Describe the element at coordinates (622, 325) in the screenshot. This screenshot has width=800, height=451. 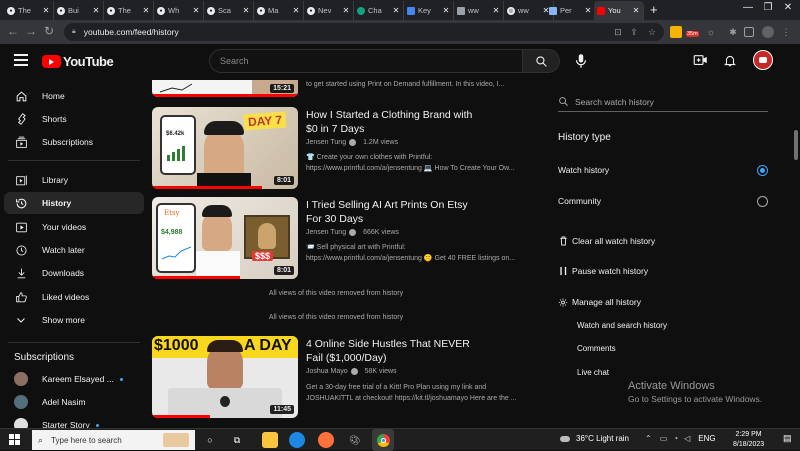
I see `watch-and-search-history-link: Watch and search history` at that location.